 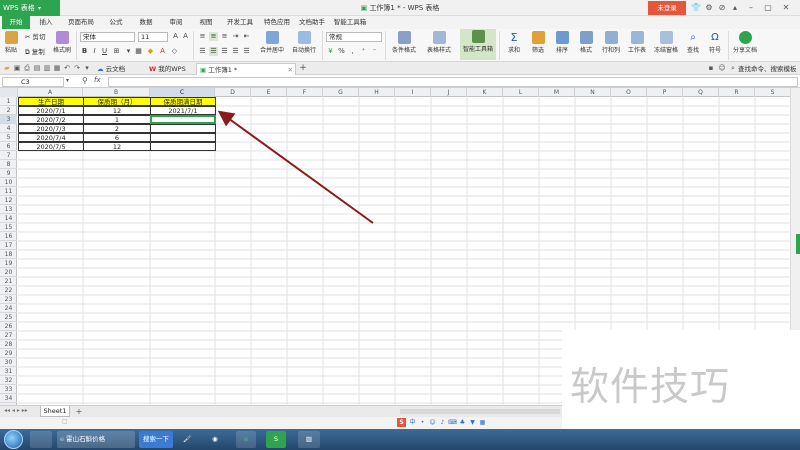 I want to click on close-icon: ✕, so click(x=786, y=8).